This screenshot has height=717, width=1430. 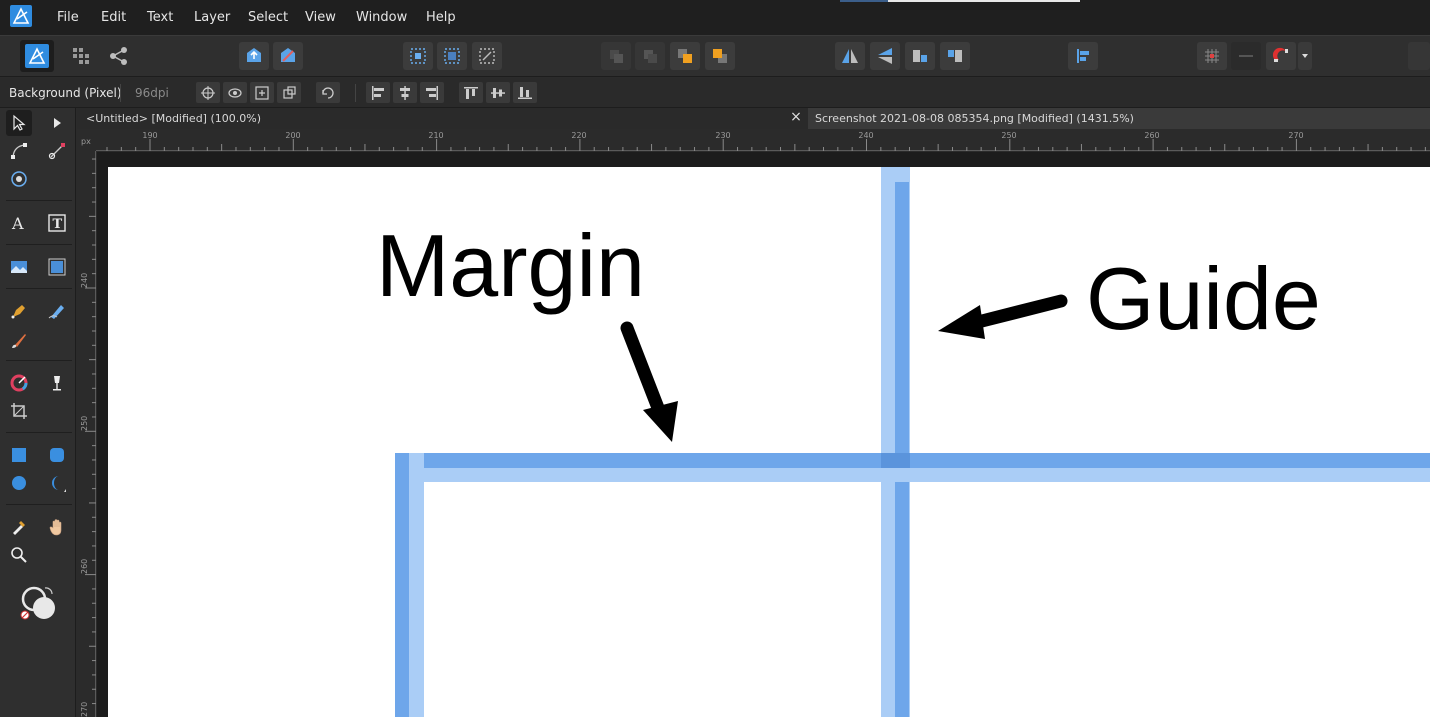 I want to click on snapping-magnet-button, so click(x=1281, y=56).